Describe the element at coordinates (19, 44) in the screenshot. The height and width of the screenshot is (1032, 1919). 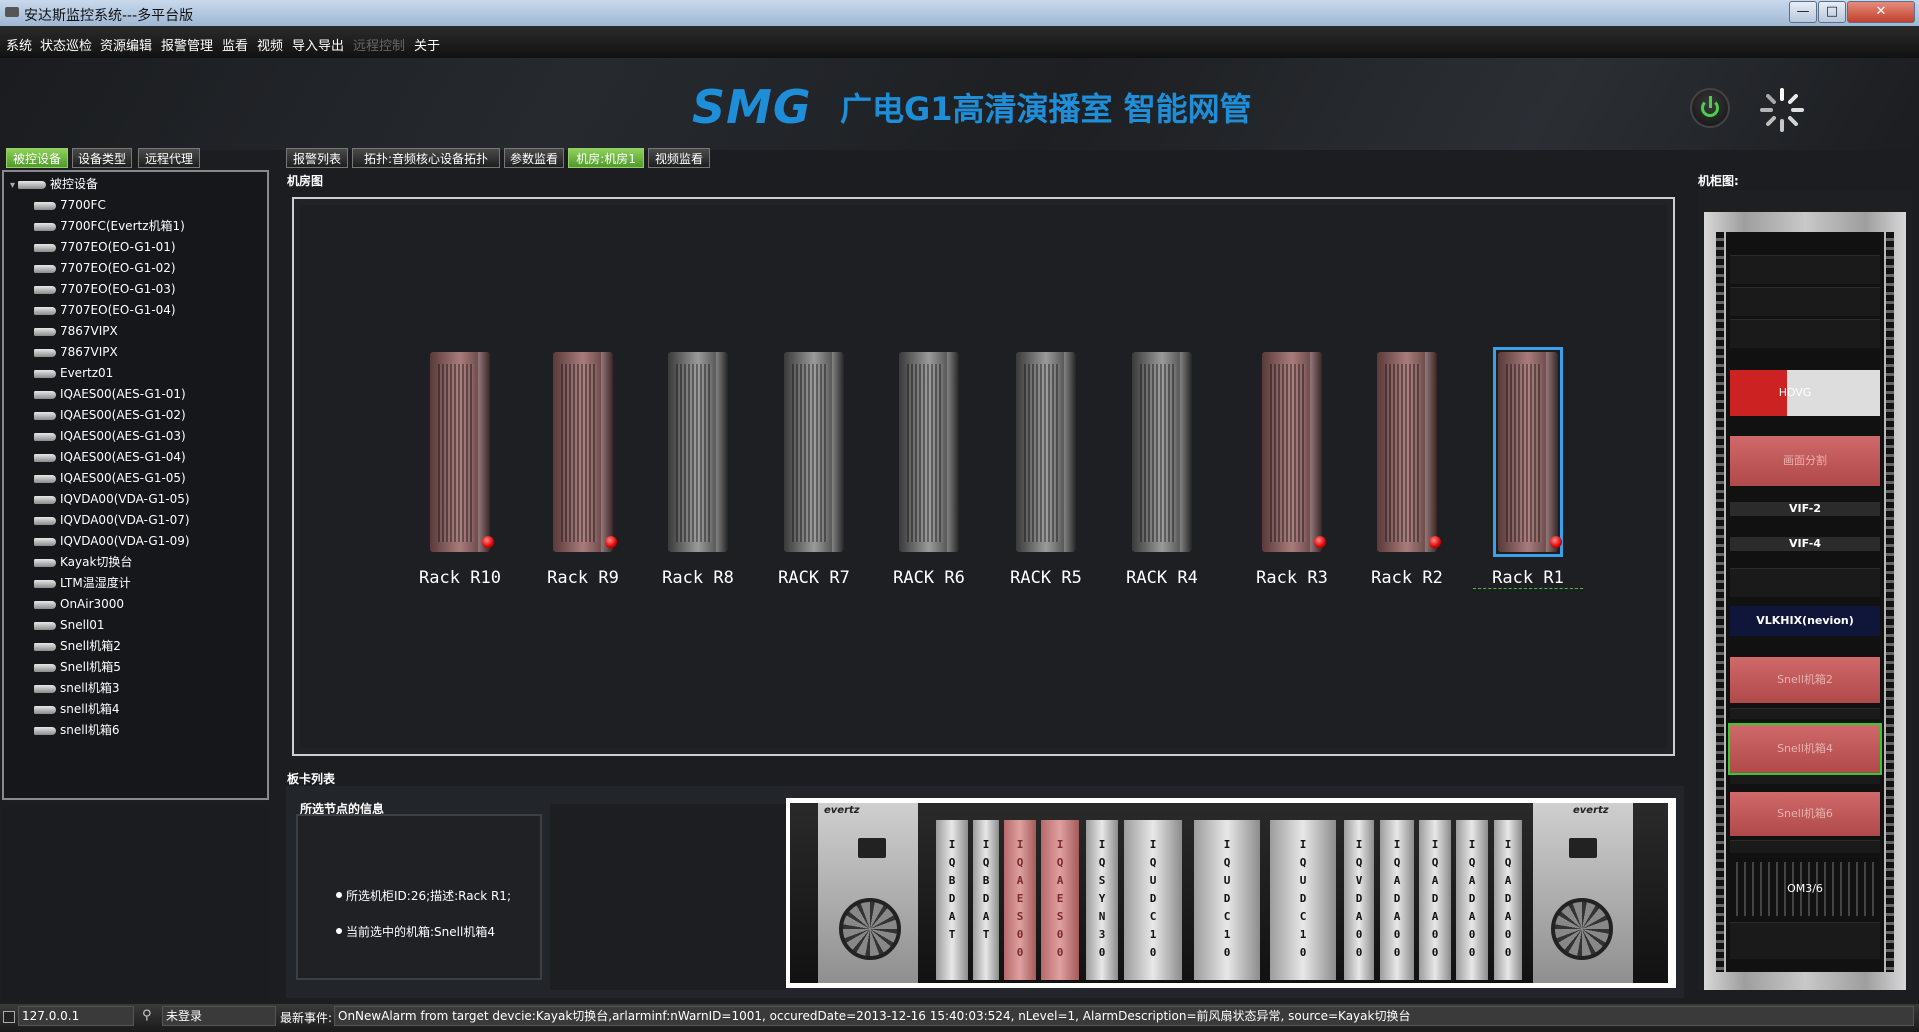
I see `menu-item-system: 系统` at that location.